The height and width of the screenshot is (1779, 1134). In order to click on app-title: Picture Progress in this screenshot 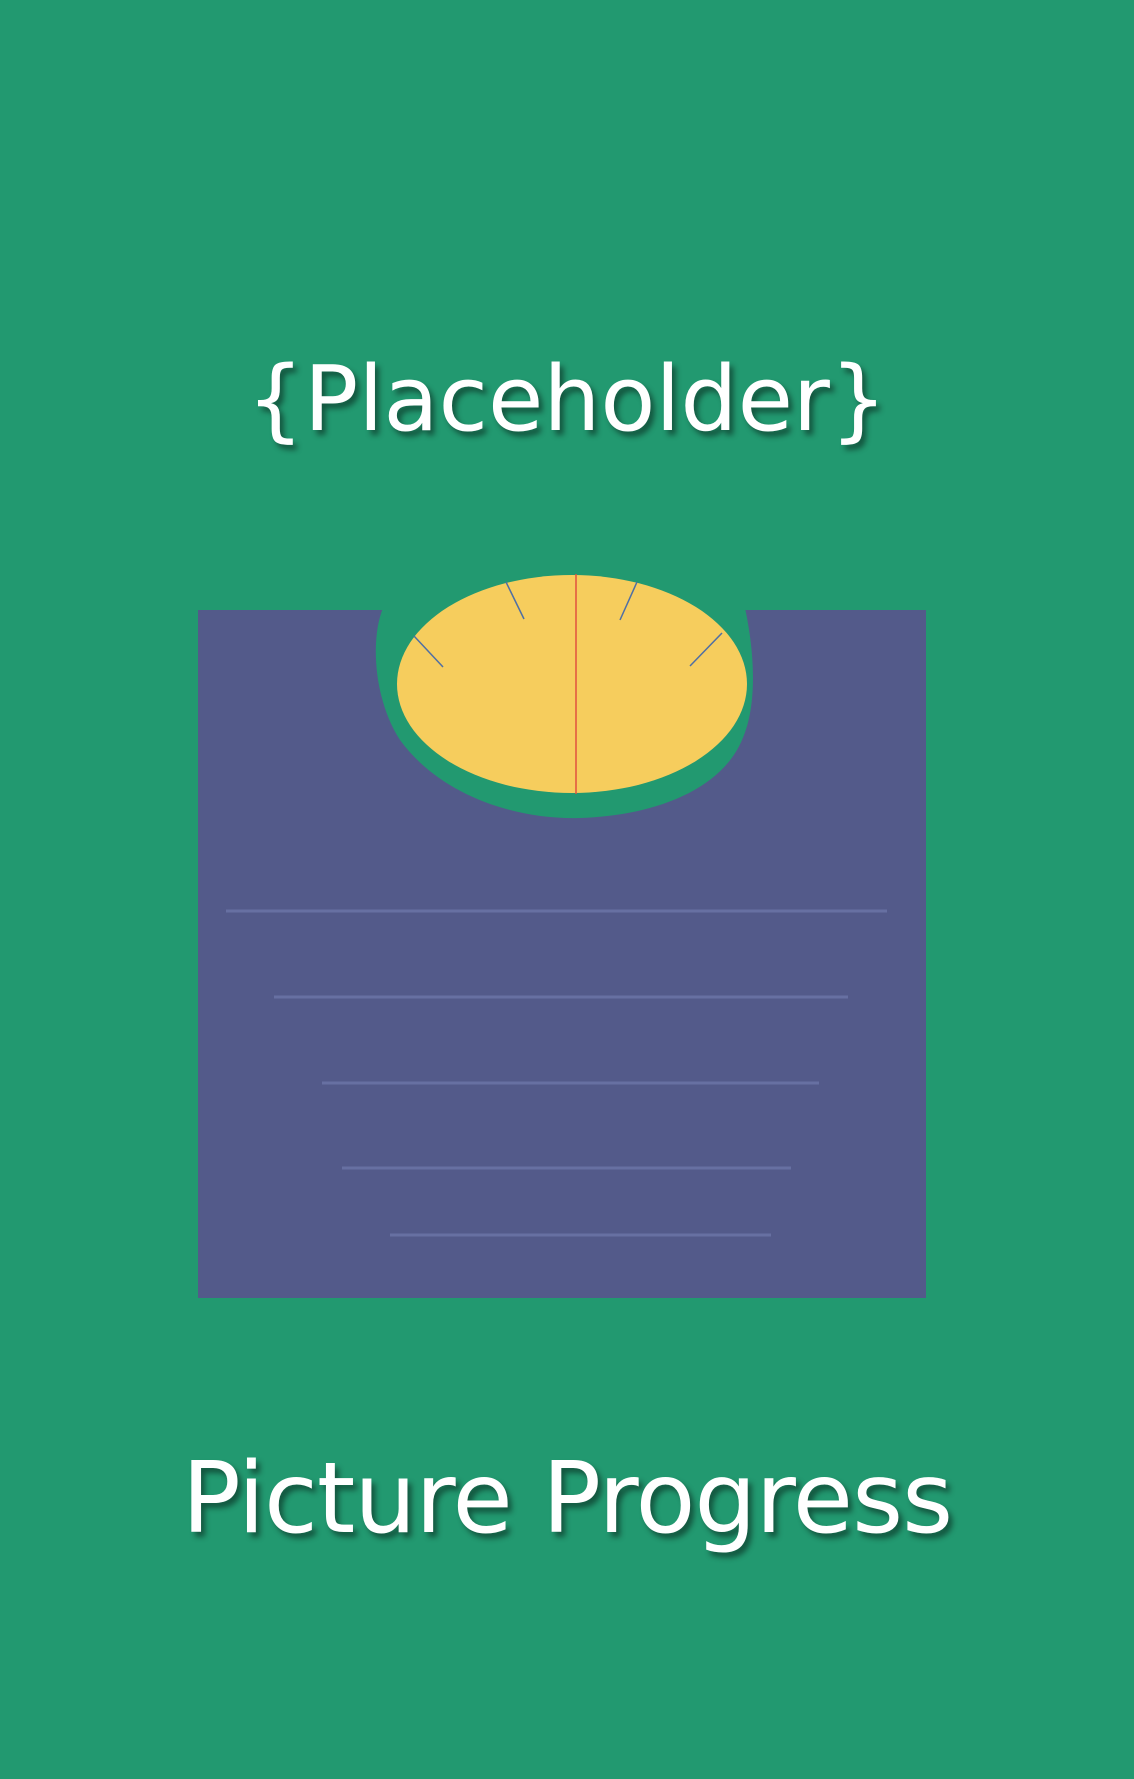, I will do `click(567, 1499)`.